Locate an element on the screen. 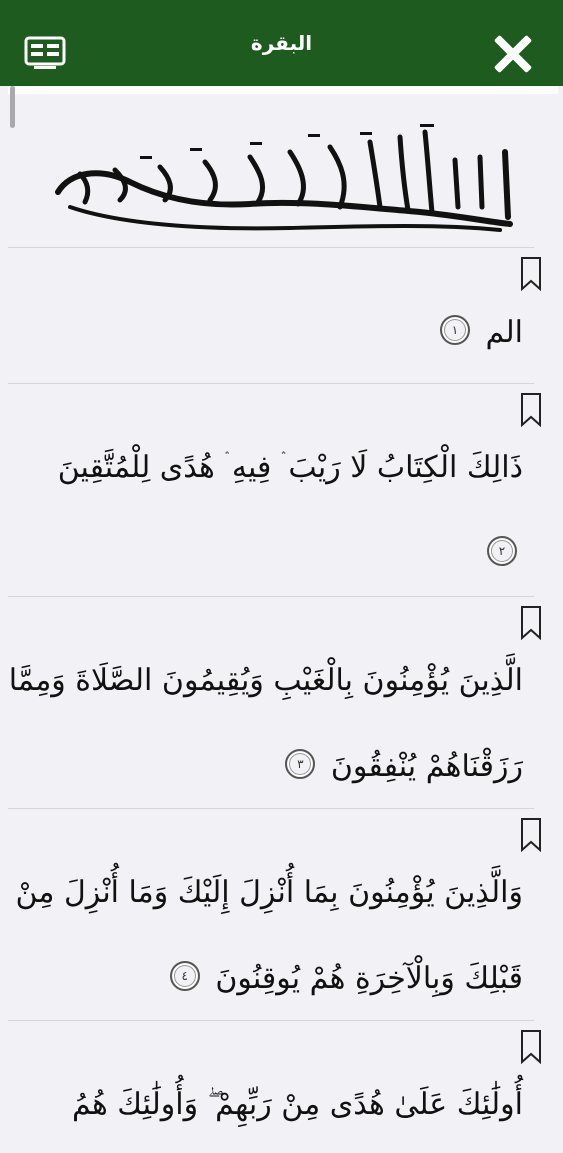  surah-title: البقرة is located at coordinates (281, 43).